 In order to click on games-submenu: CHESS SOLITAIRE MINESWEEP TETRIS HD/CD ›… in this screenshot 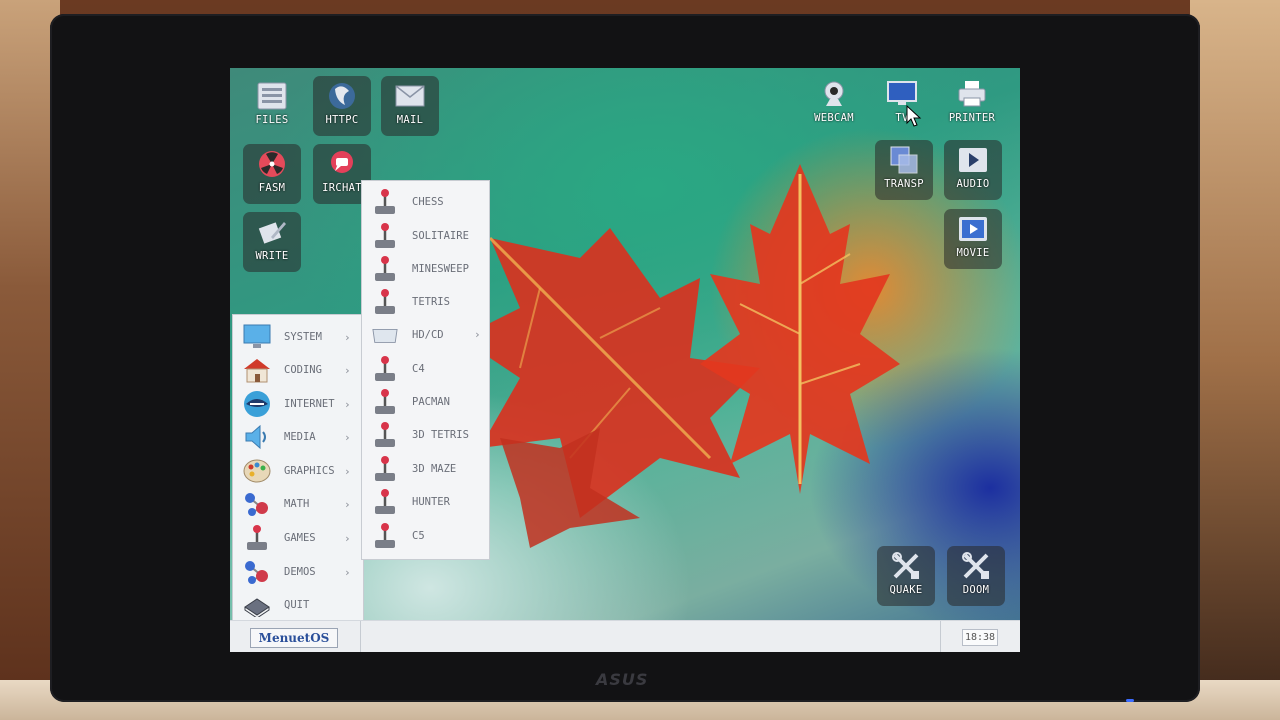, I will do `click(425, 370)`.